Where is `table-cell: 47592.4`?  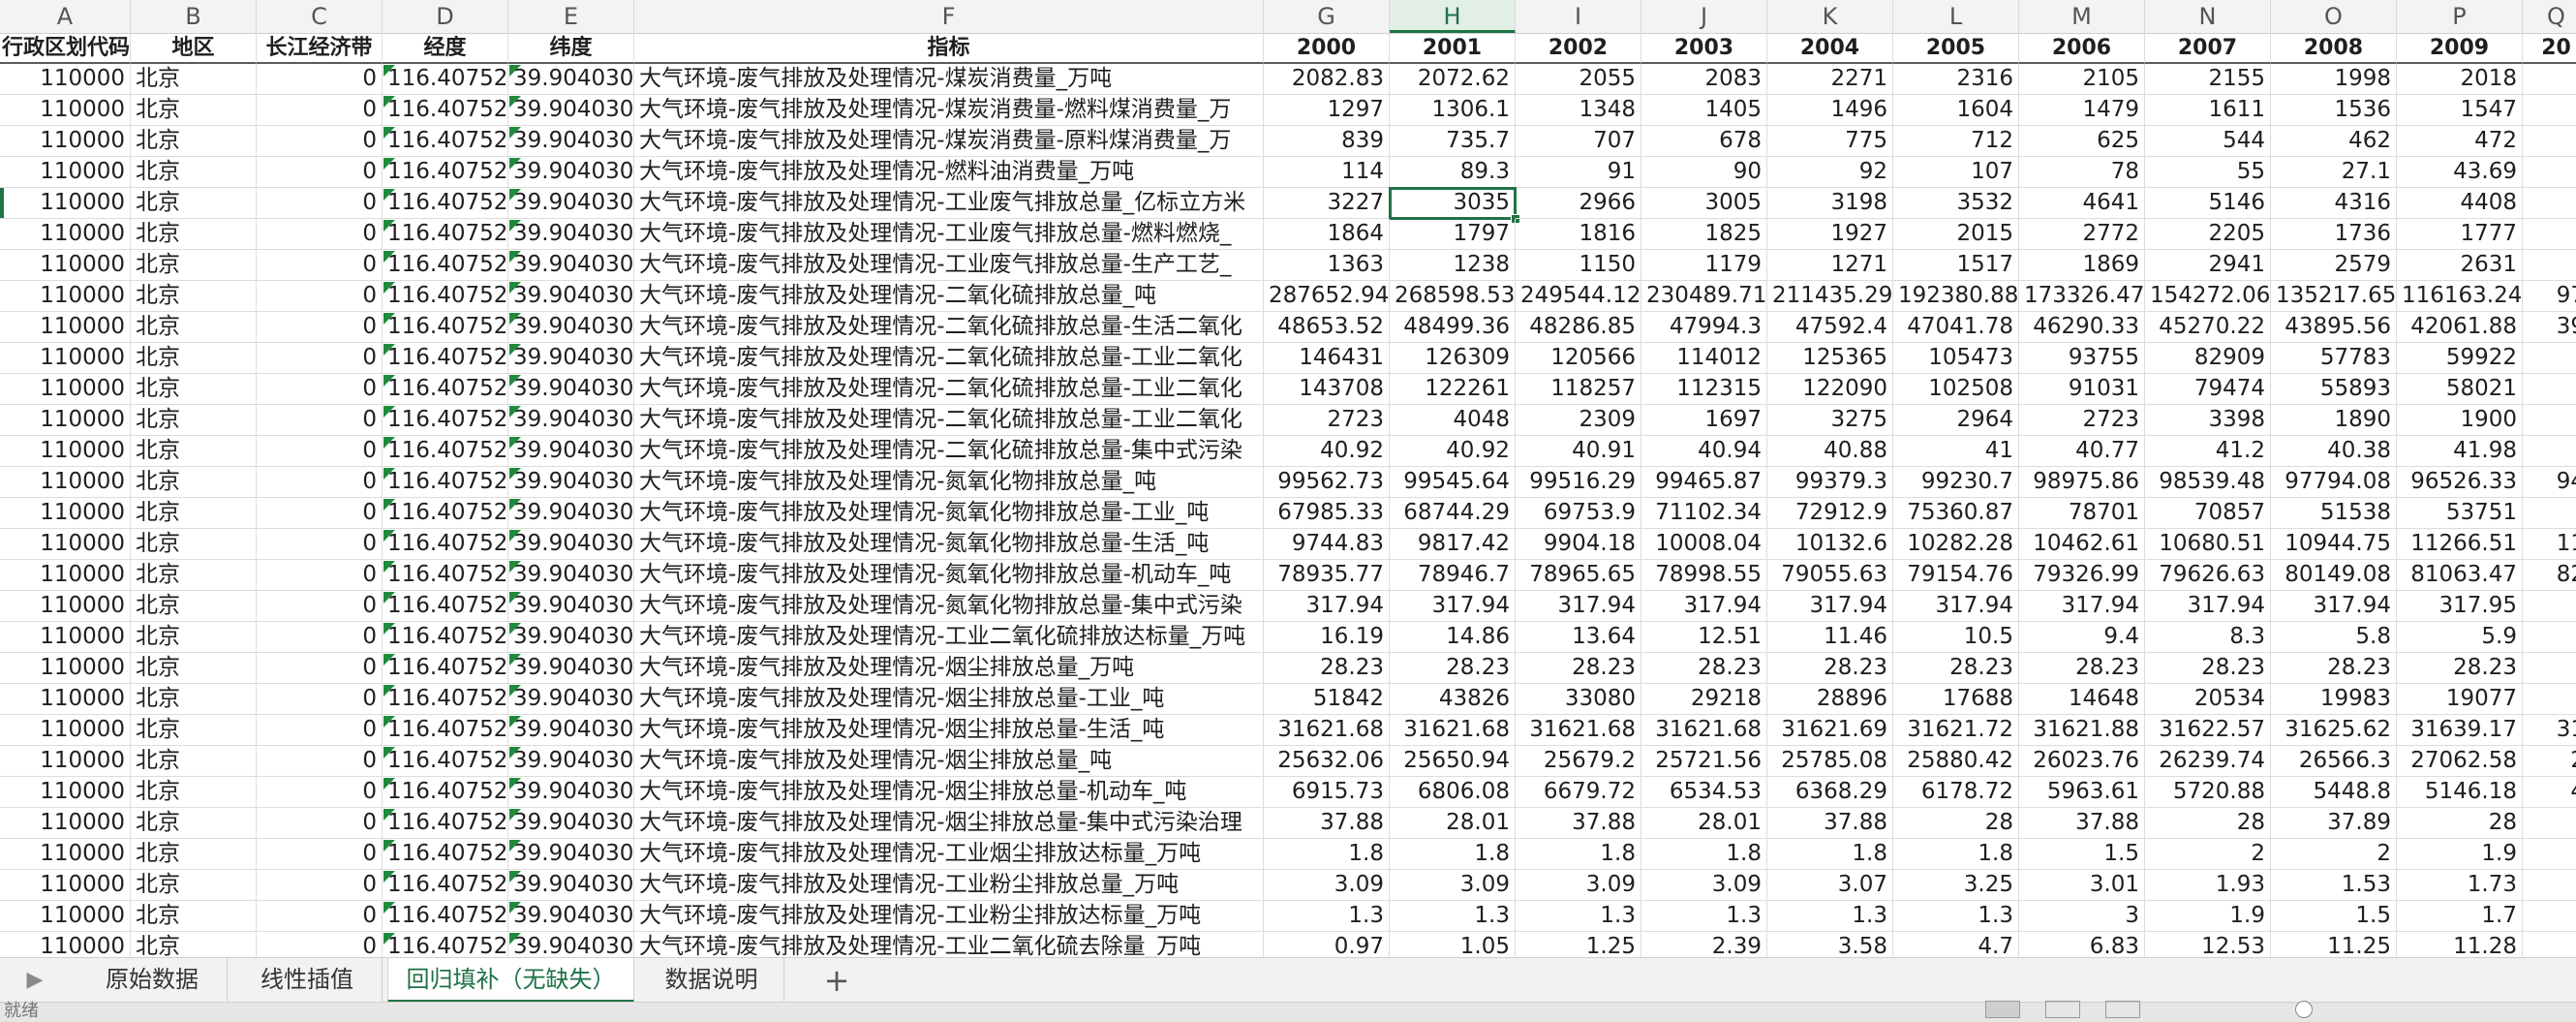 table-cell: 47592.4 is located at coordinates (1830, 327).